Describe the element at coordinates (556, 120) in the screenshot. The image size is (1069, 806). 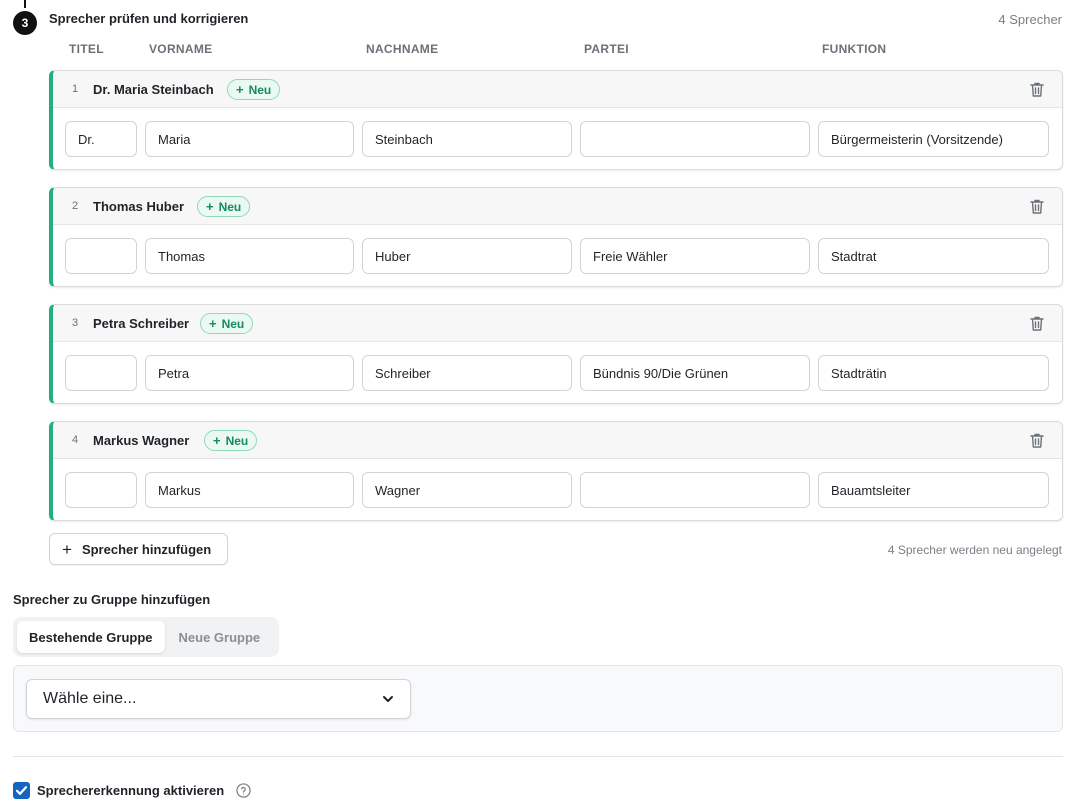
I see `speaker-card: 1 Dr. Maria Steinbach + Neu` at that location.